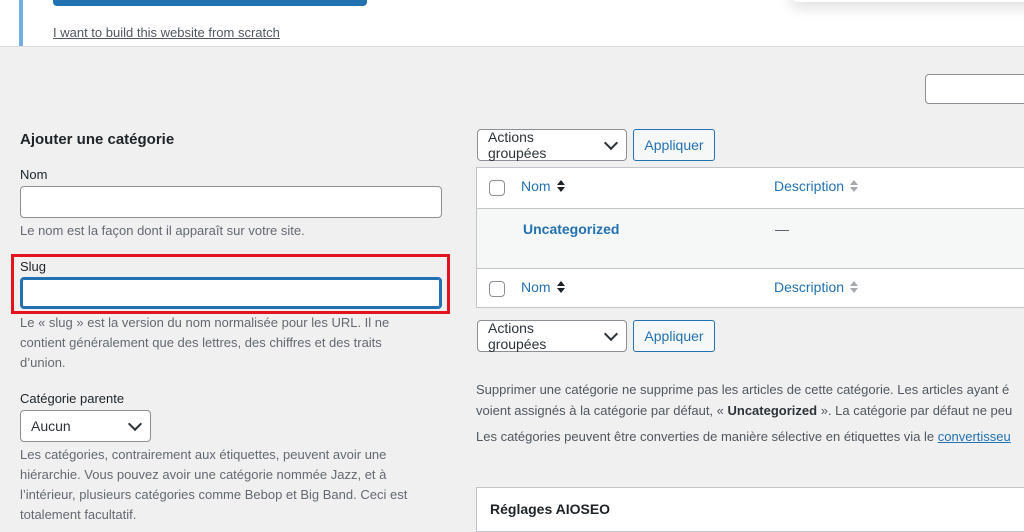 The width and height of the screenshot is (1024, 532). What do you see at coordinates (21, 23) in the screenshot?
I see `notice-accent-bar` at bounding box center [21, 23].